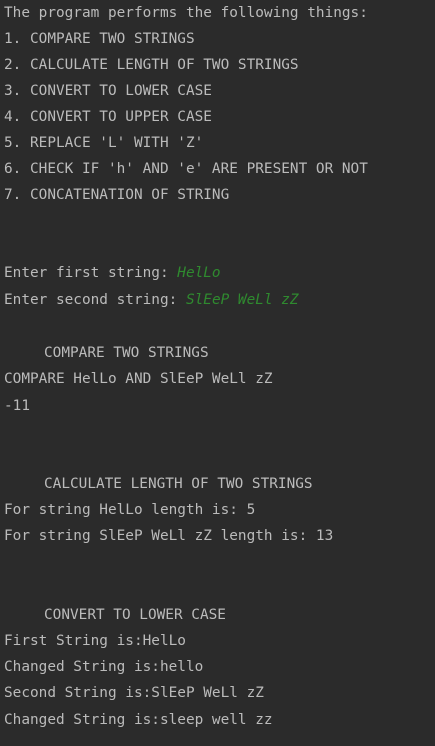 The image size is (435, 746). I want to click on compare-statement: COMPARE HelLo AND SlEeP WeLl zZ, so click(138, 379).